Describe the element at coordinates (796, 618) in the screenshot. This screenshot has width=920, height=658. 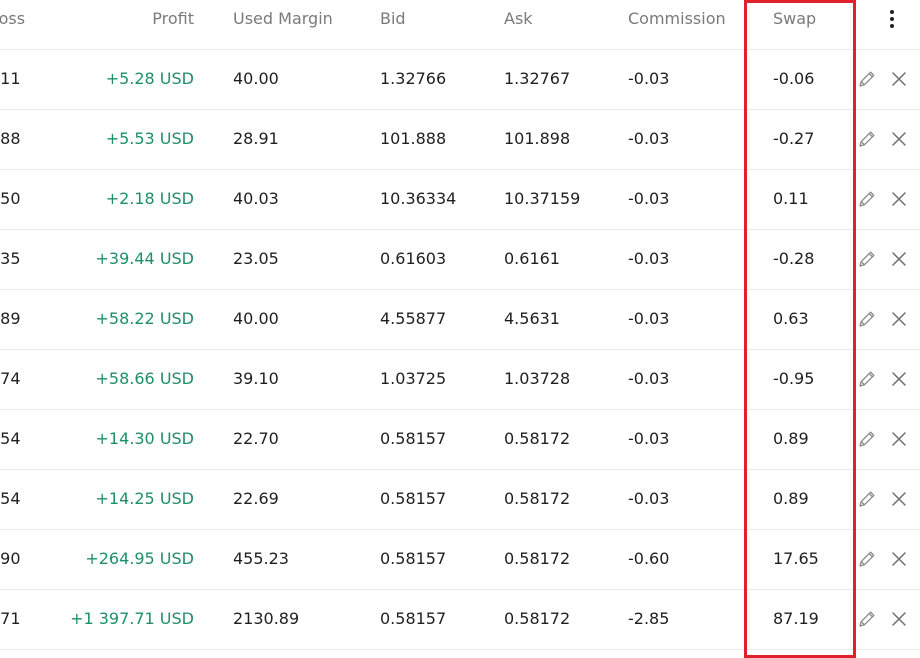
I see `cell-swap: 87.19` at that location.